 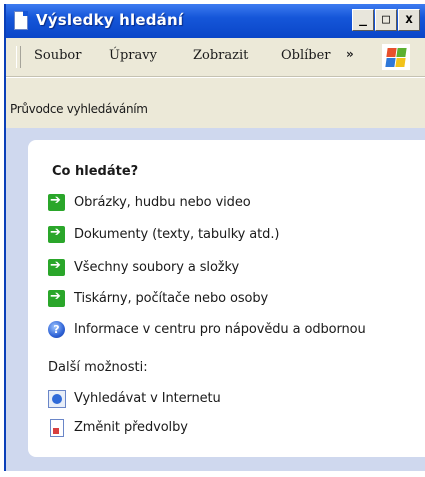 What do you see at coordinates (215, 102) in the screenshot?
I see `search-companion-bar: Průvodce vyhledáváním` at bounding box center [215, 102].